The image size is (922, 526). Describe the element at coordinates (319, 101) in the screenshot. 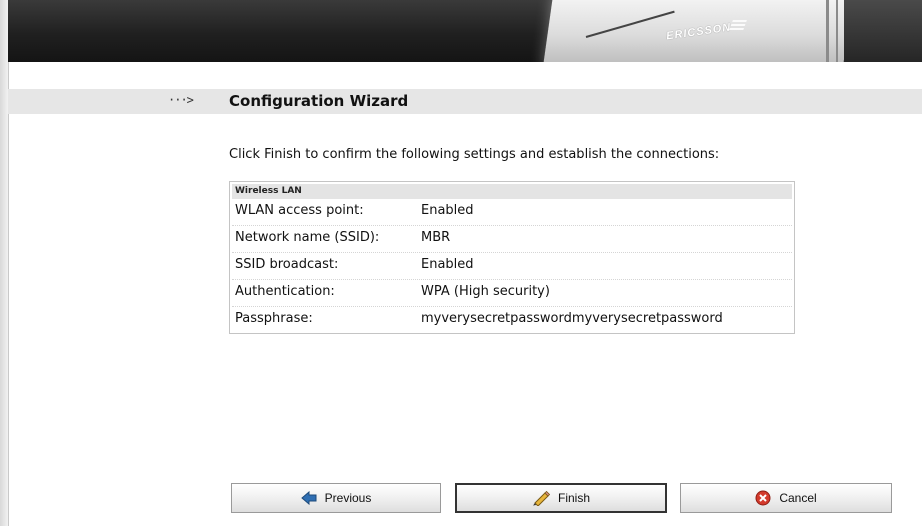

I see `page-title: Configuration Wizard` at that location.